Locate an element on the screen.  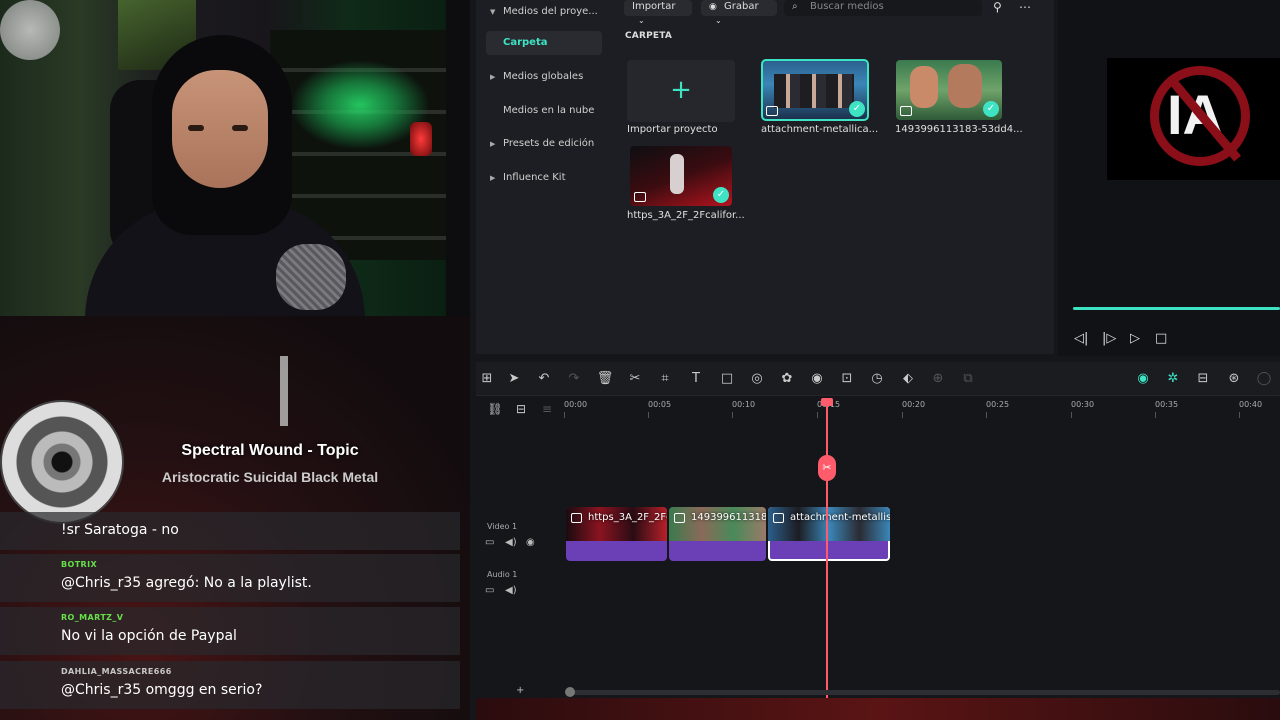
red-light is located at coordinates (421, 139).